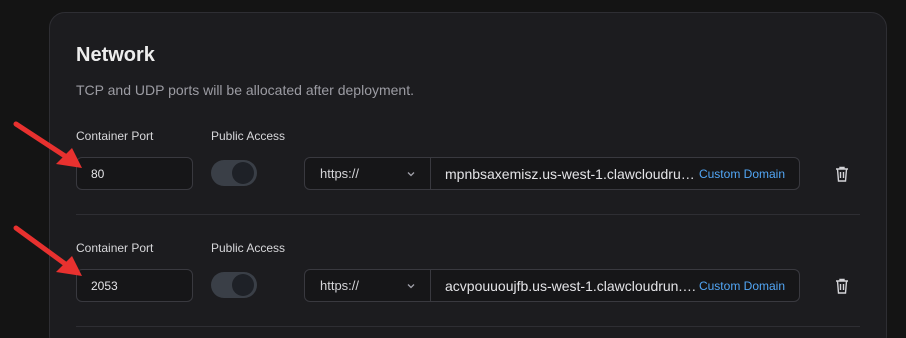  What do you see at coordinates (115, 55) in the screenshot?
I see `section-title: Network` at bounding box center [115, 55].